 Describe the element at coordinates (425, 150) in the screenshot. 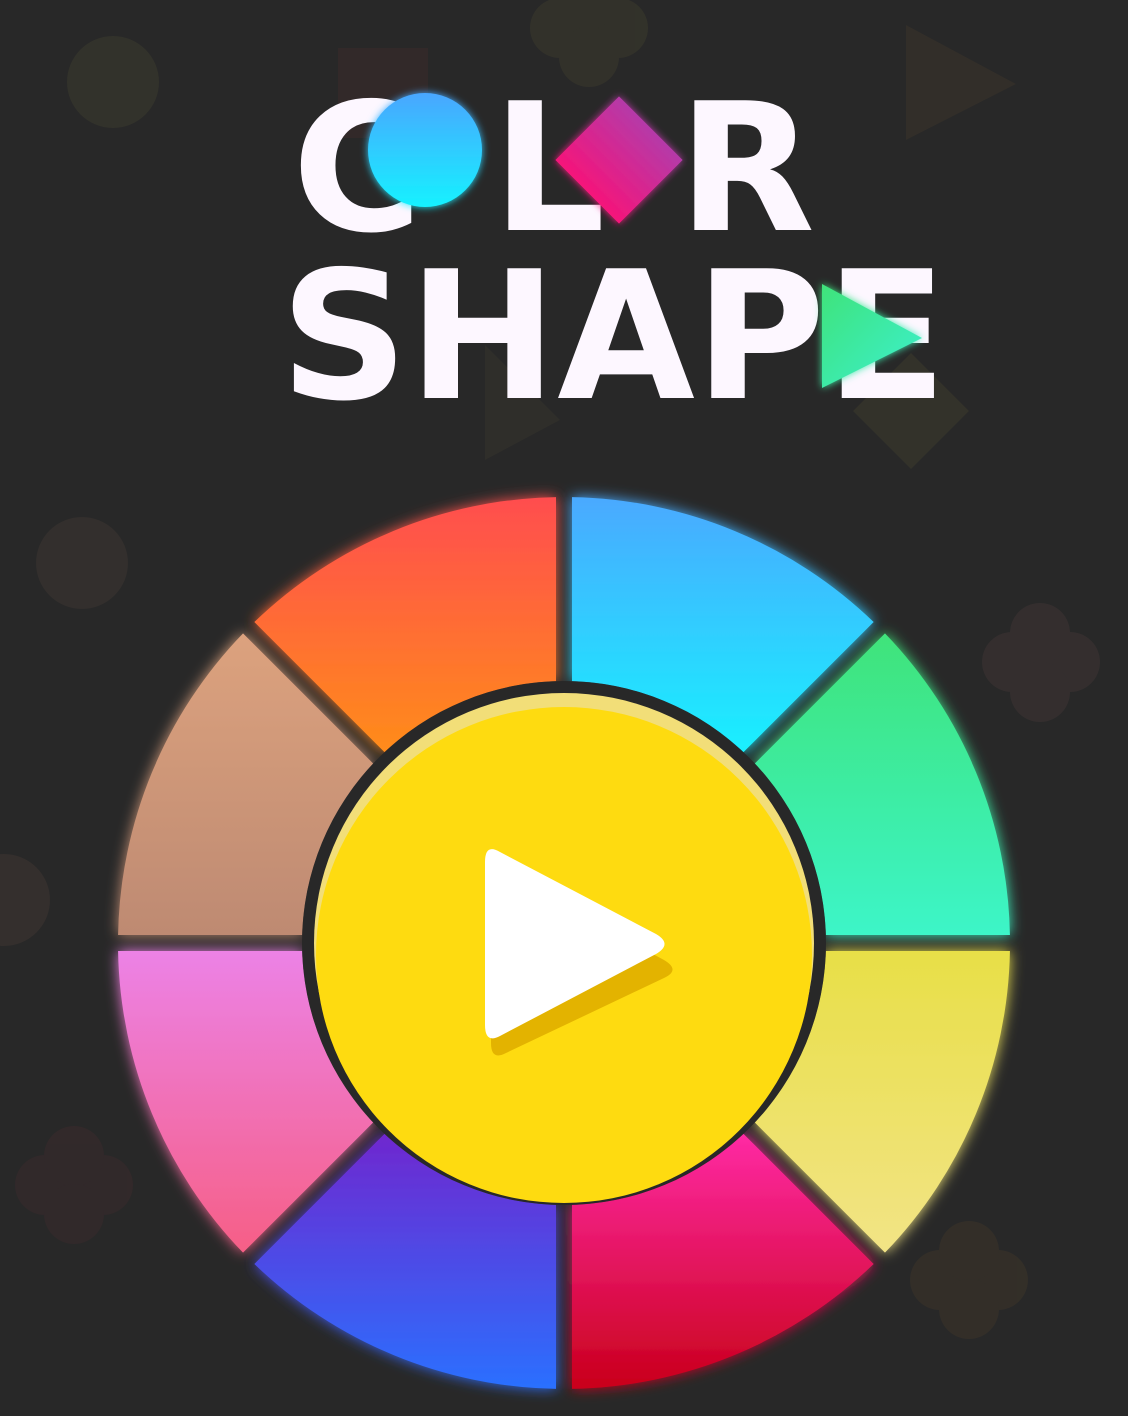

I see `circle-logo-icon` at that location.